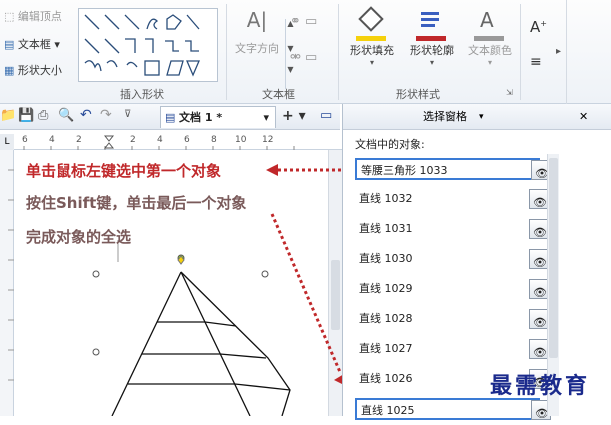  Describe the element at coordinates (79, 237) in the screenshot. I see `annotation-line-3: 完成对象的全选` at that location.